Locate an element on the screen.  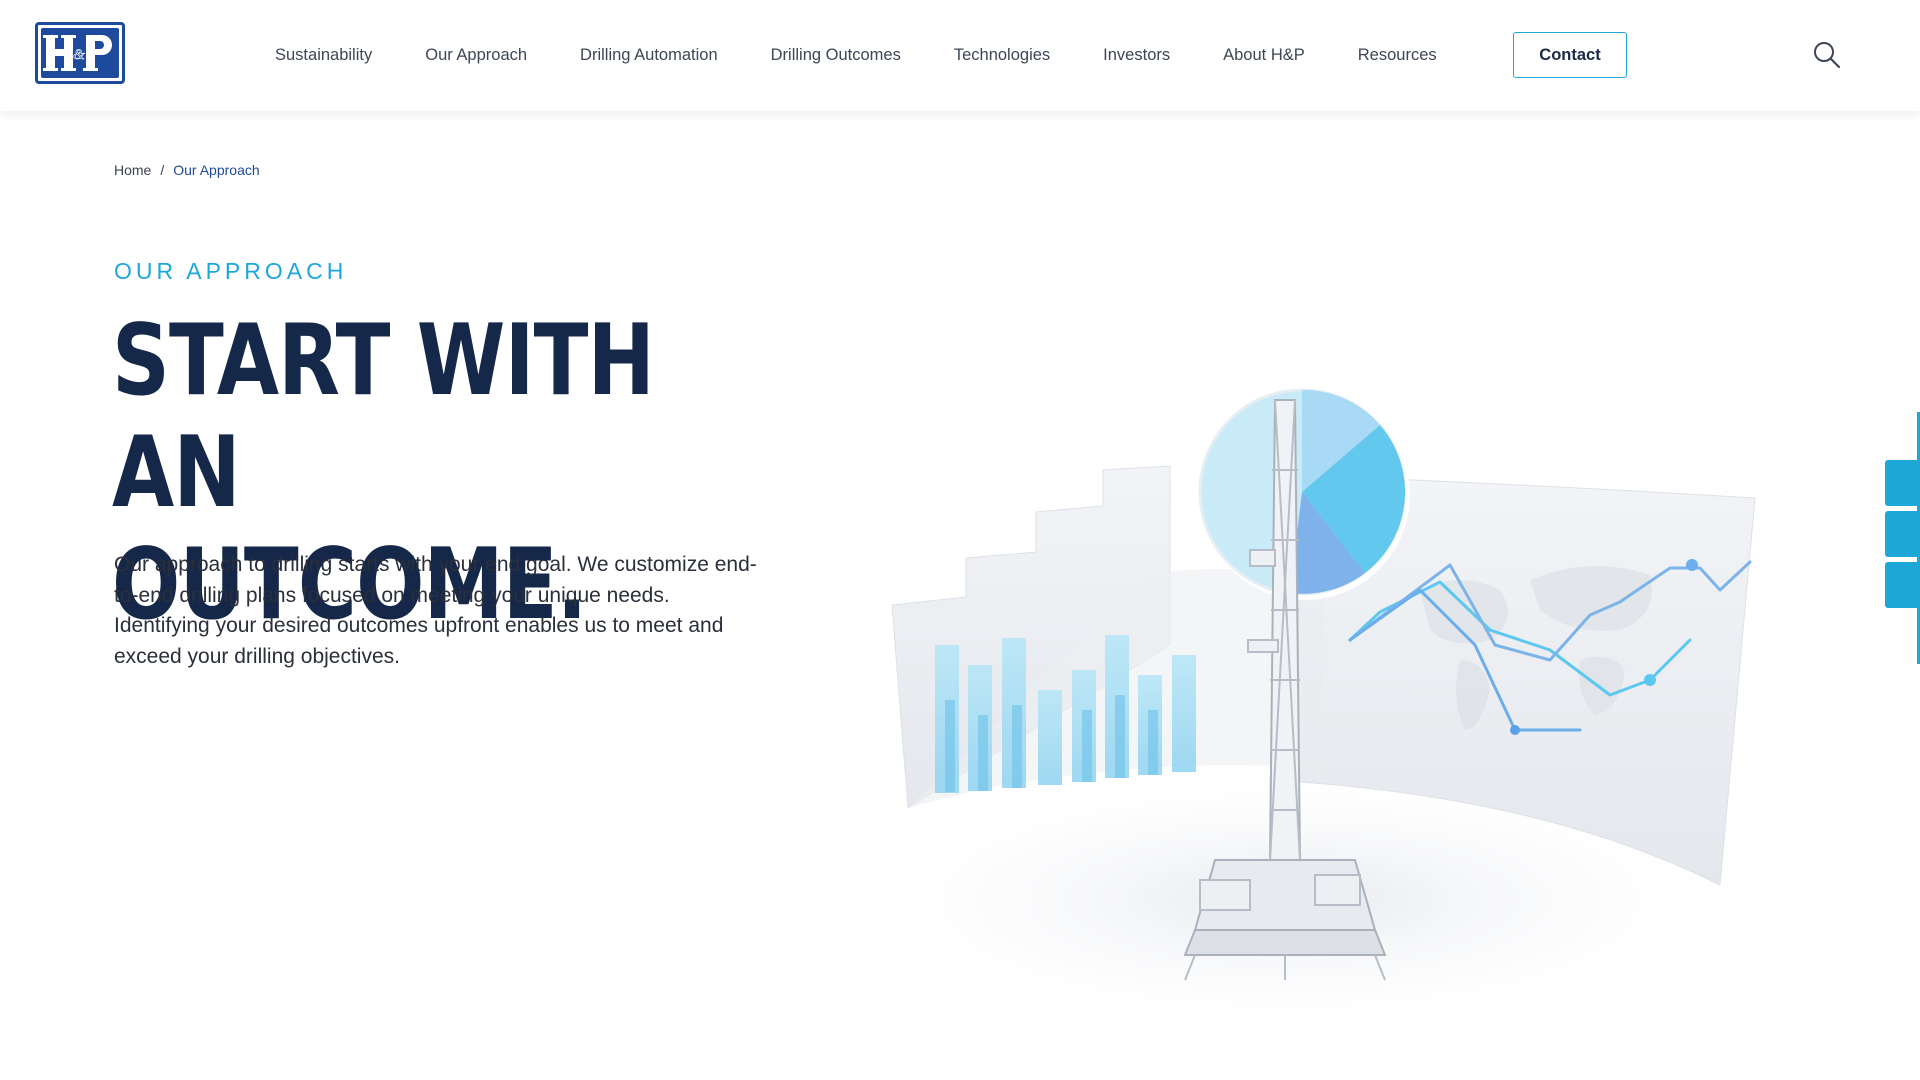
nav-investors: Investors is located at coordinates (1136, 55).